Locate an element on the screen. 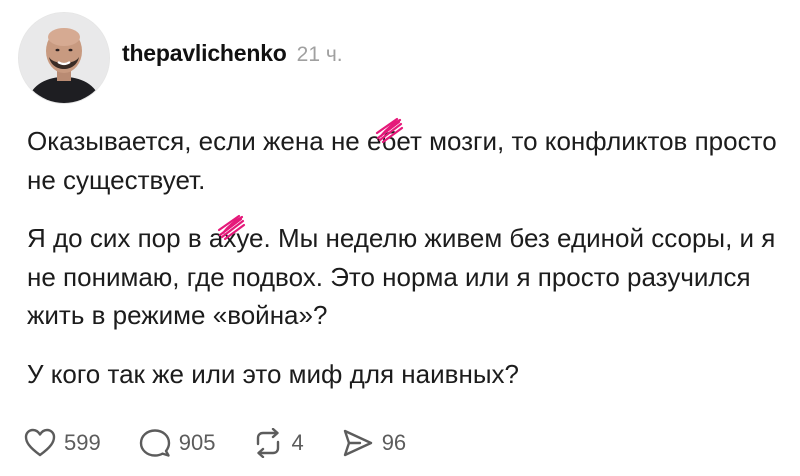  like-button: 599 is located at coordinates (62, 443).